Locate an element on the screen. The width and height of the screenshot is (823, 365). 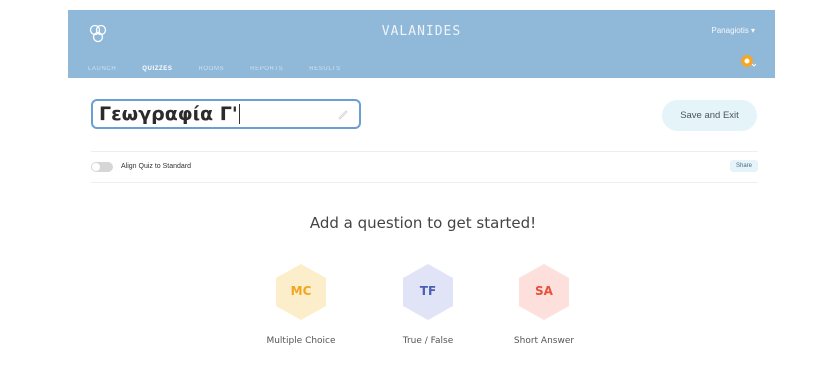
tf-abbr: TF is located at coordinates (428, 291).